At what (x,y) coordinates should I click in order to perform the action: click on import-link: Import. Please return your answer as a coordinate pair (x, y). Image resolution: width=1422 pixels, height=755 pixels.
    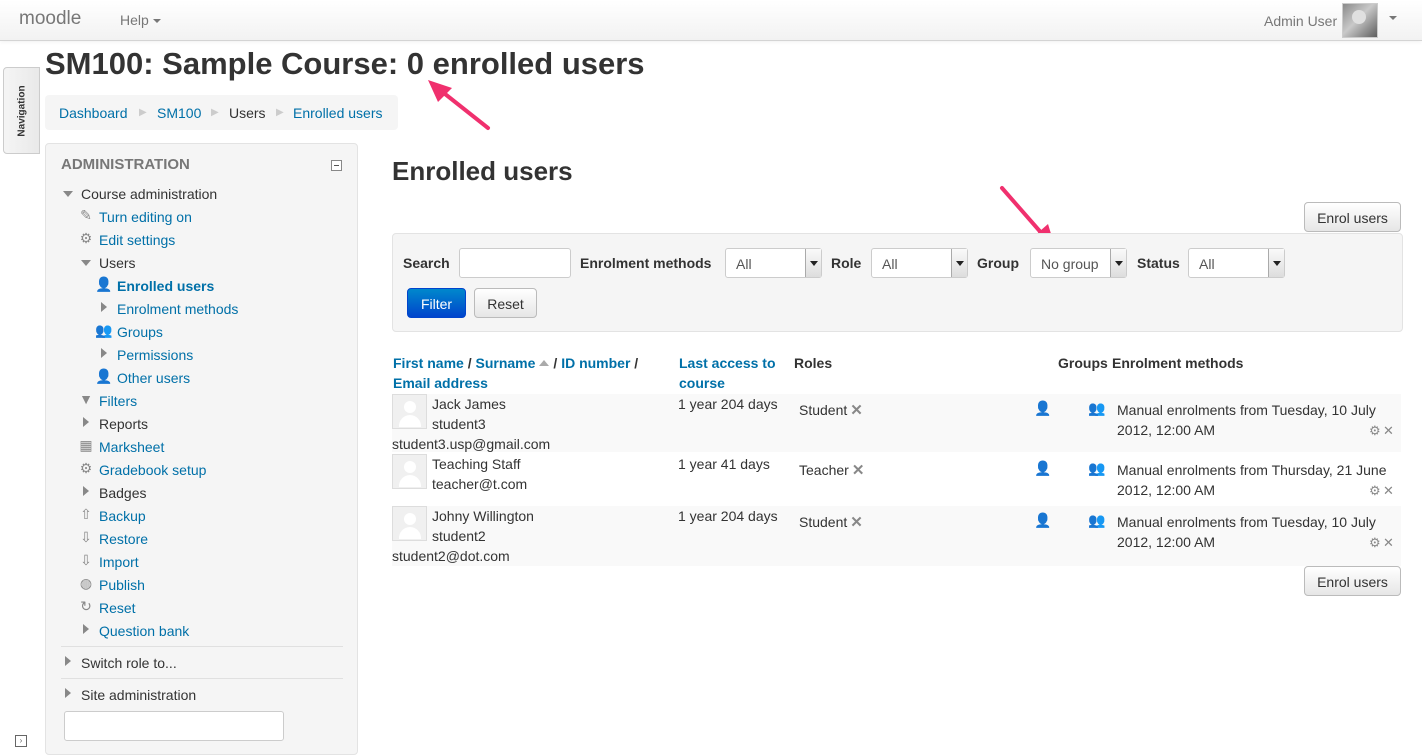
    Looking at the image, I should click on (119, 562).